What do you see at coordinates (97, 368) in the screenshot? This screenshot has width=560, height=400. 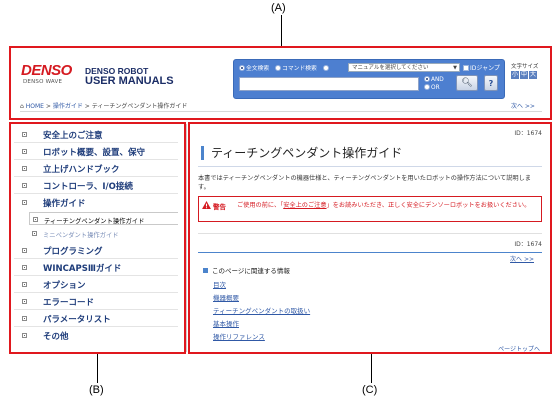 I see `callout-b-line` at bounding box center [97, 368].